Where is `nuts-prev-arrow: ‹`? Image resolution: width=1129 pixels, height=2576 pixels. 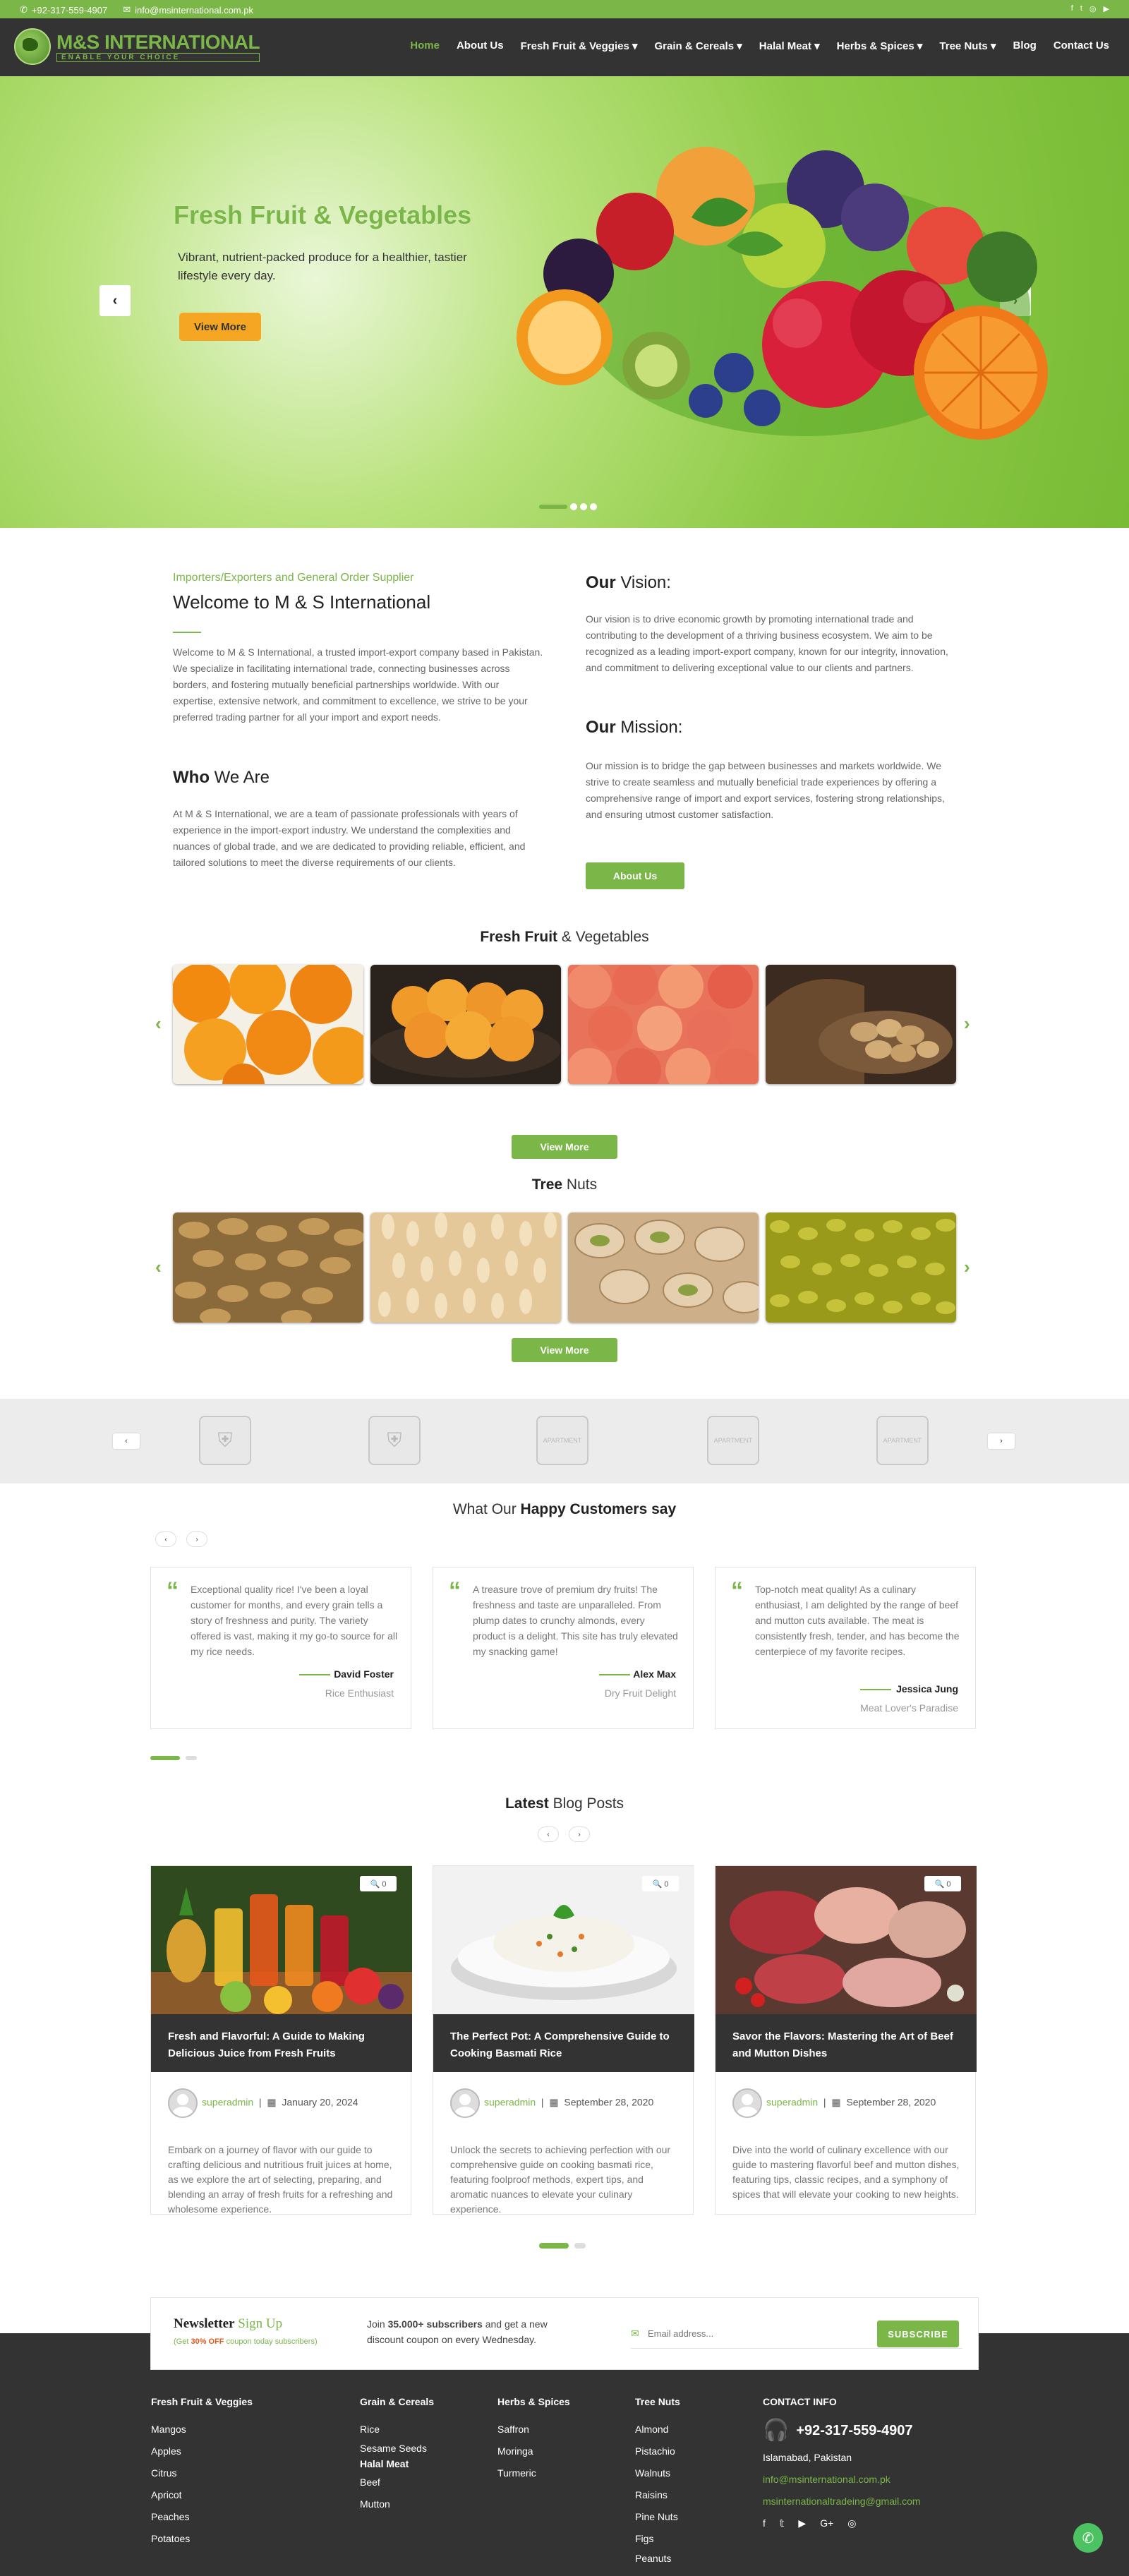 nuts-prev-arrow: ‹ is located at coordinates (158, 1267).